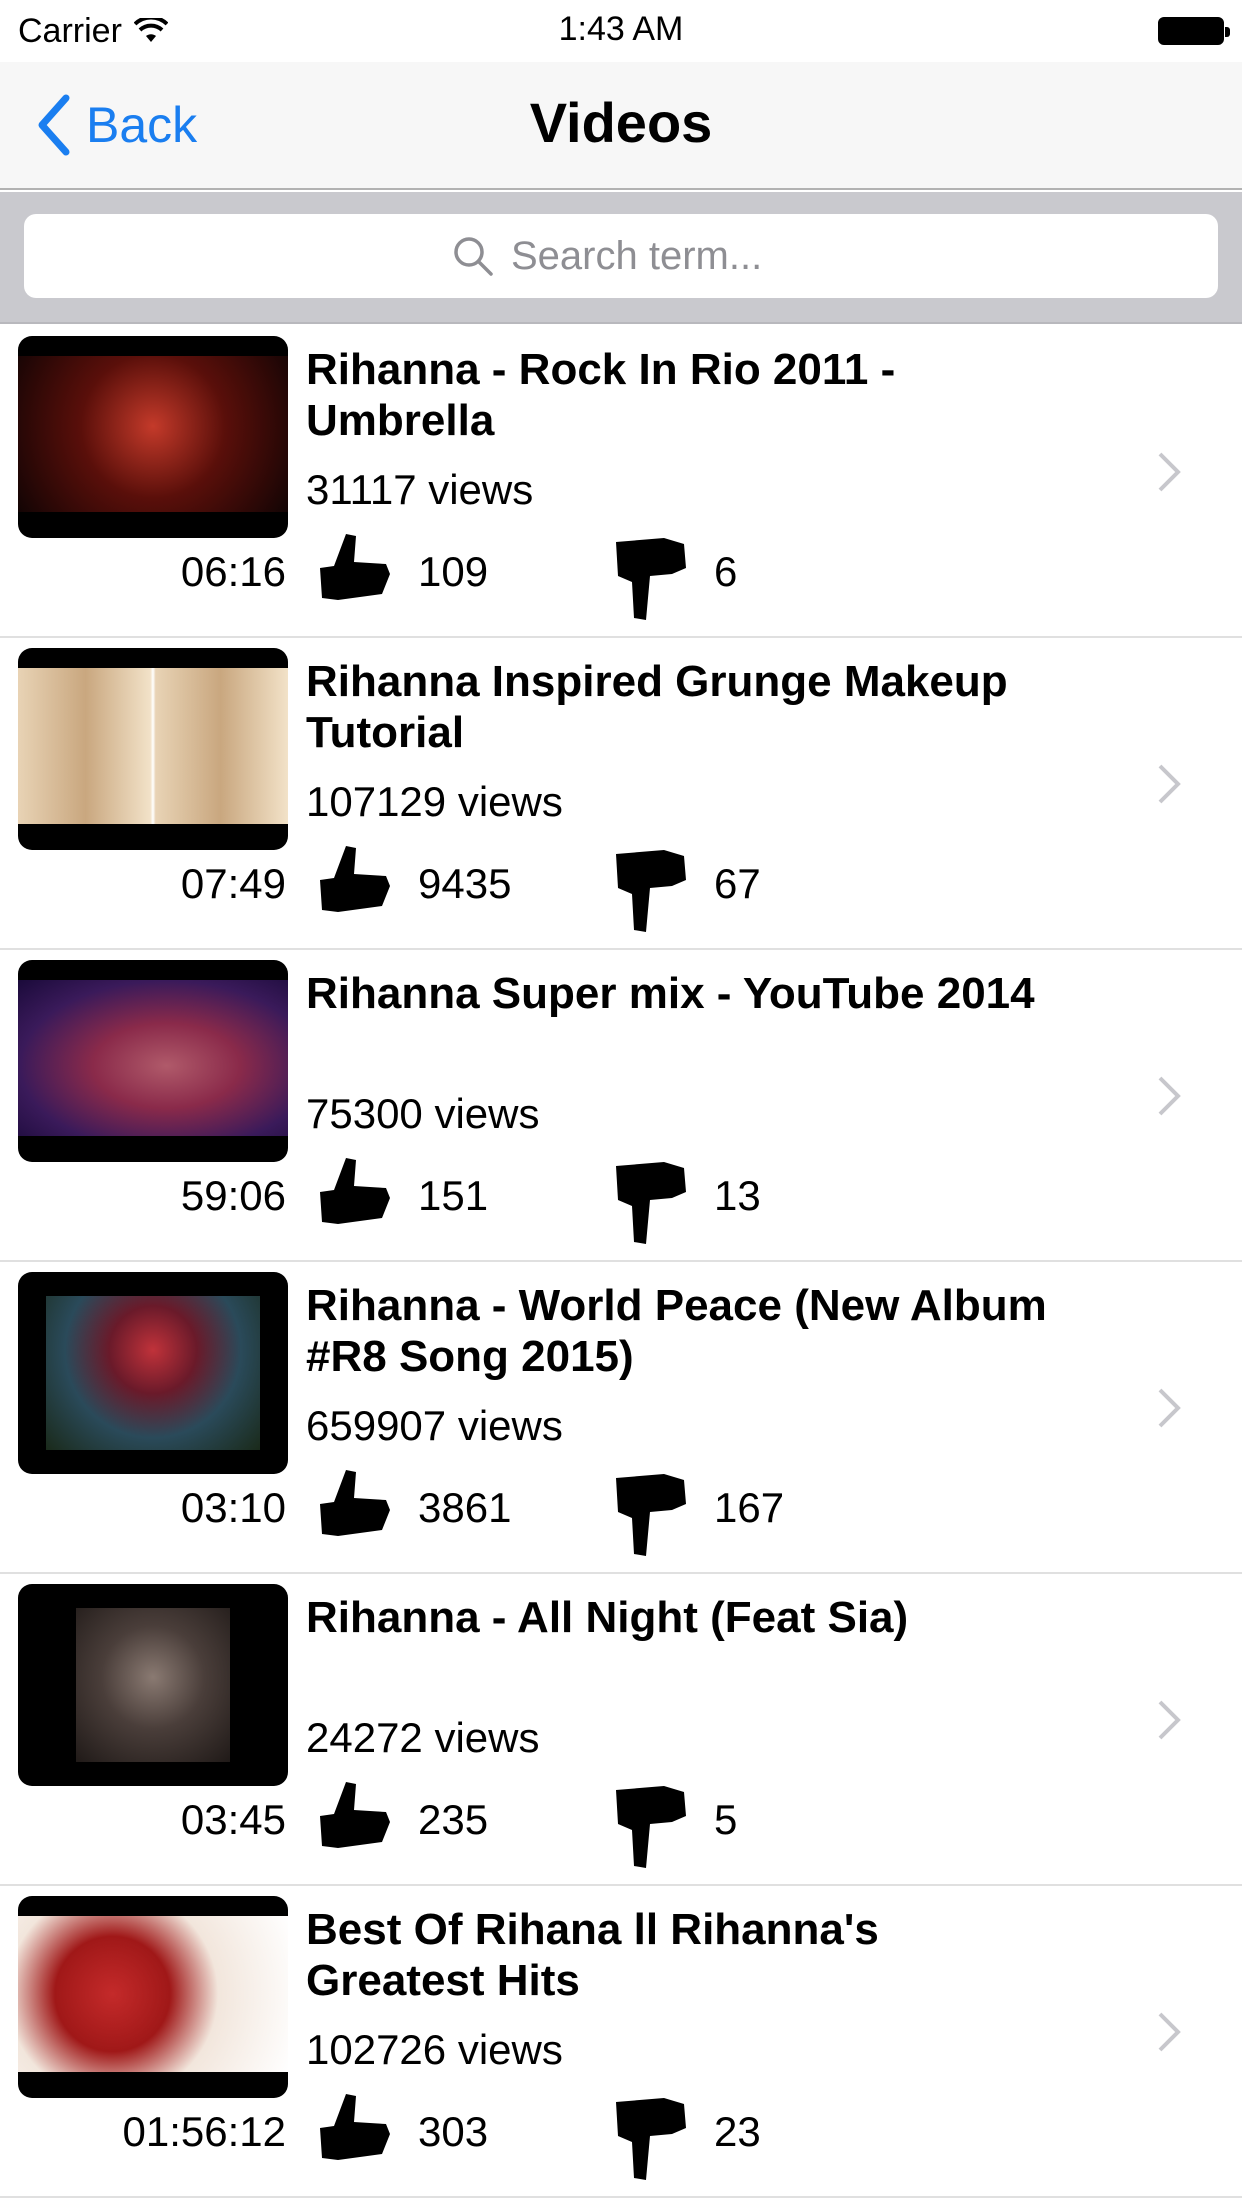 This screenshot has width=1242, height=2208. What do you see at coordinates (473, 256) in the screenshot?
I see `search-icon` at bounding box center [473, 256].